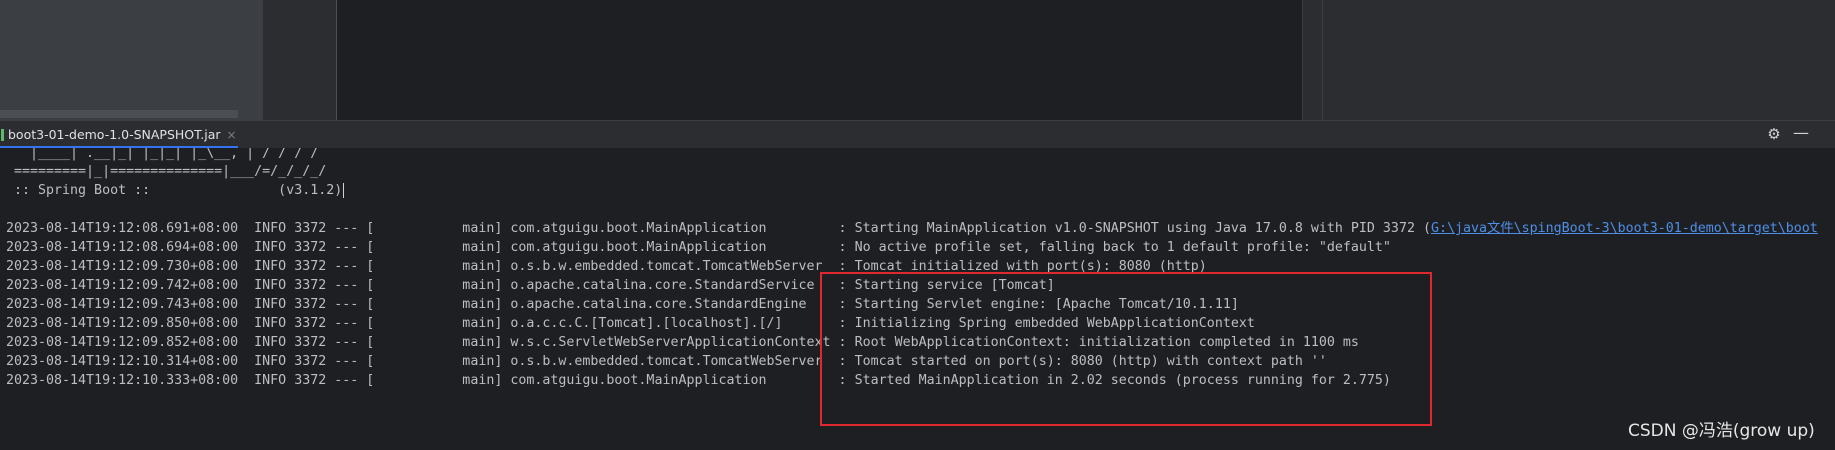 The width and height of the screenshot is (1835, 450). Describe the element at coordinates (1774, 134) in the screenshot. I see `gear-icon: ⚙` at that location.